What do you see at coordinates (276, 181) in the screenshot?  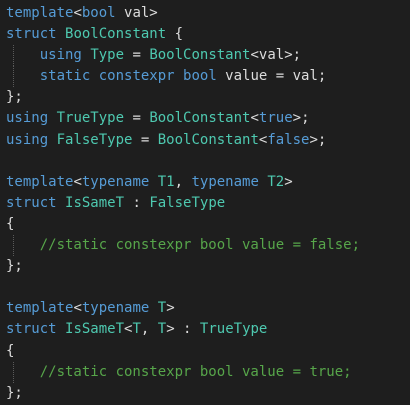 I see `code-token: T2` at bounding box center [276, 181].